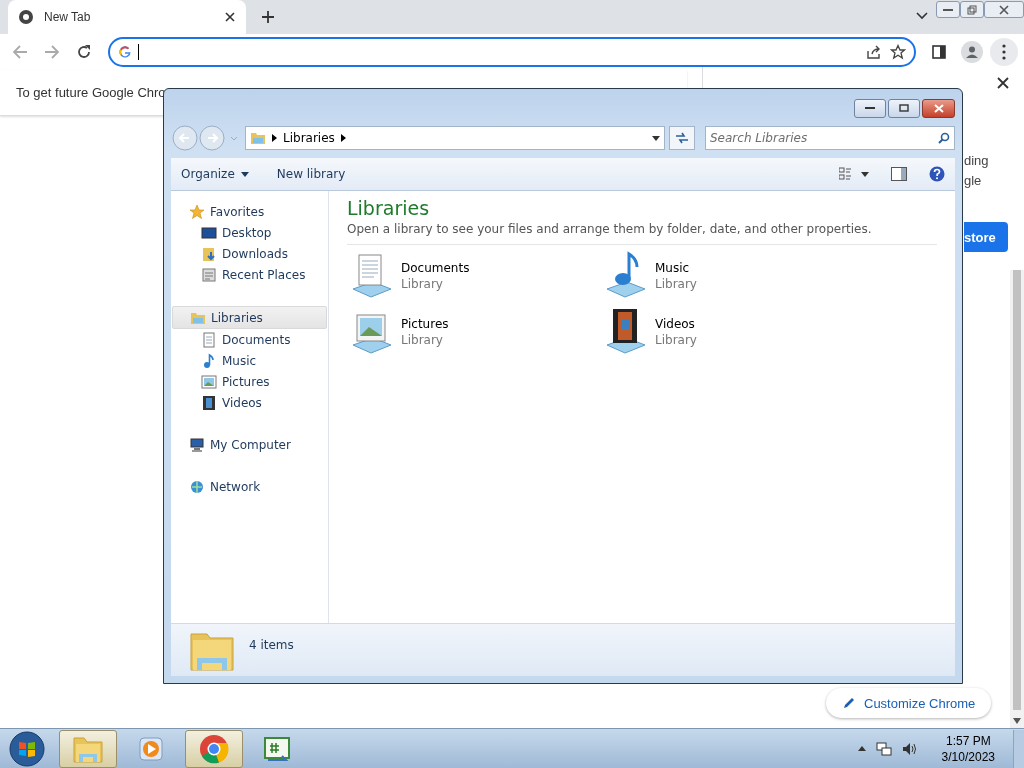  Describe the element at coordinates (944, 138) in the screenshot. I see `search-icon` at that location.